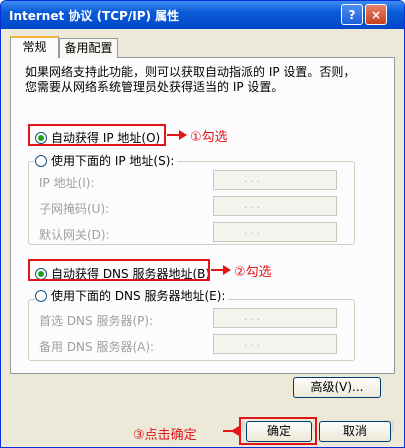 The image size is (405, 448). I want to click on subnet-mask-input: . . ., so click(275, 206).